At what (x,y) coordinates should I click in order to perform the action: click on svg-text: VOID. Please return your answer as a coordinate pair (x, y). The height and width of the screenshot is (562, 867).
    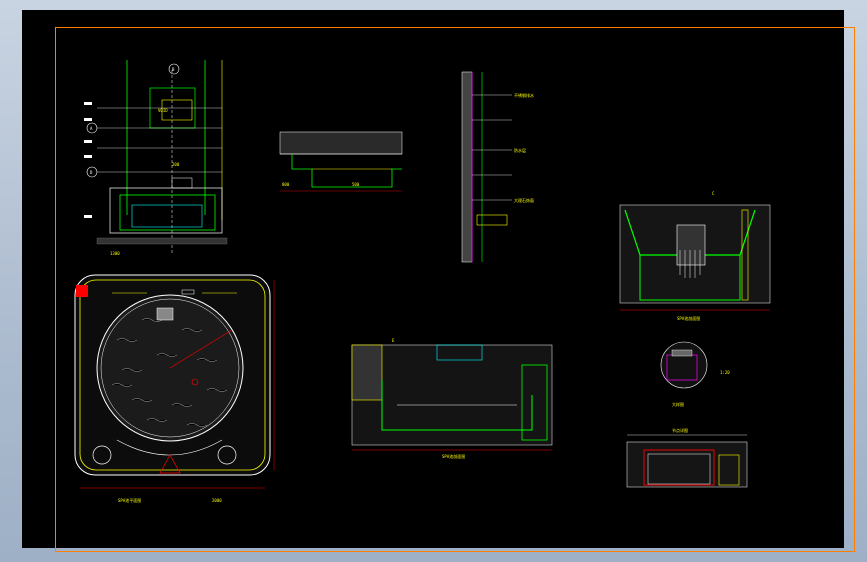
    Looking at the image, I should click on (163, 110).